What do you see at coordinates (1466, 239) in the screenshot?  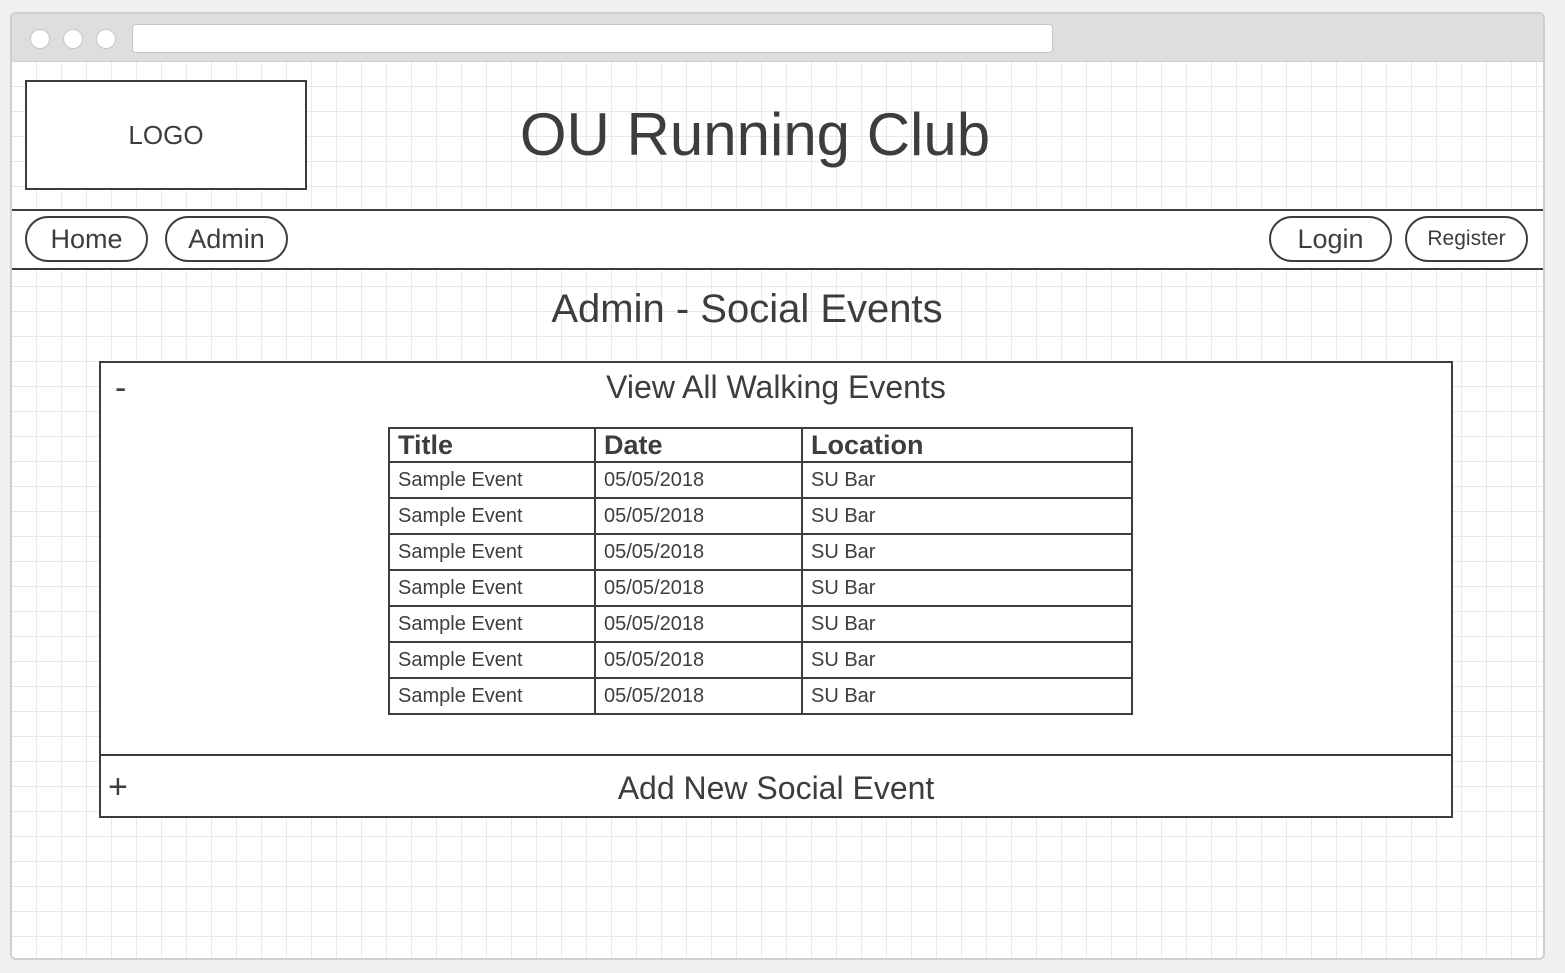 I see `register-button: Register` at bounding box center [1466, 239].